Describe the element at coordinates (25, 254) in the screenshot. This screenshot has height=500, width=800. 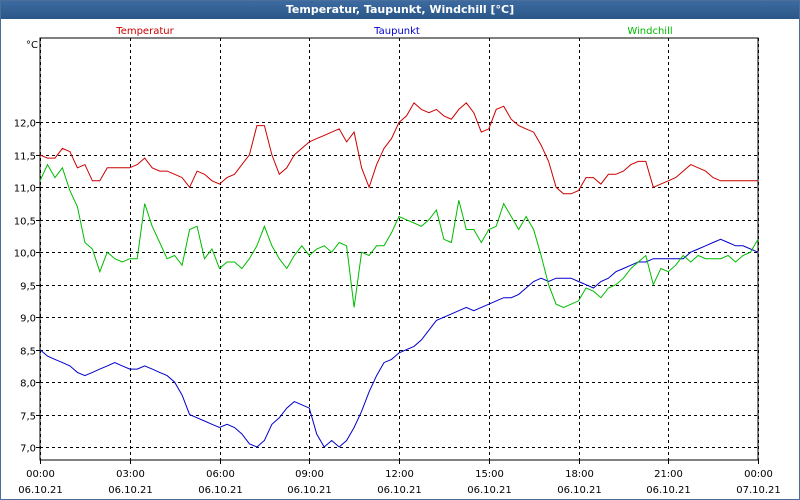
I see `y-tick-label: 10,0` at that location.